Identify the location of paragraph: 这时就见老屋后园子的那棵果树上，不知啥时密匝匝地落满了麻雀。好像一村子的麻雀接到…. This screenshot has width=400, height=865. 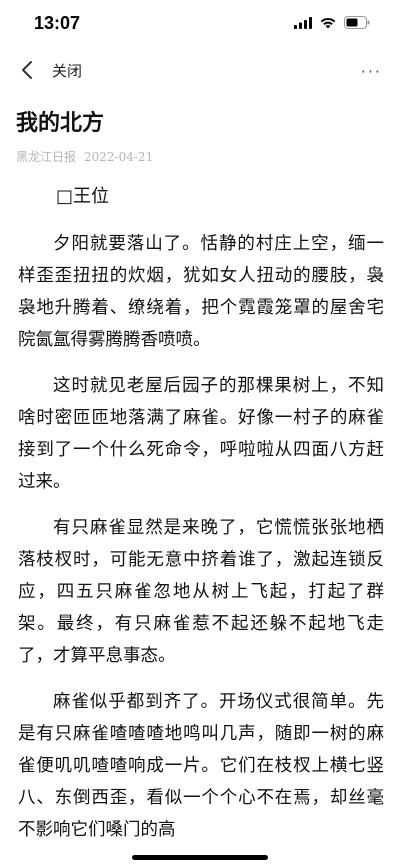
(201, 434).